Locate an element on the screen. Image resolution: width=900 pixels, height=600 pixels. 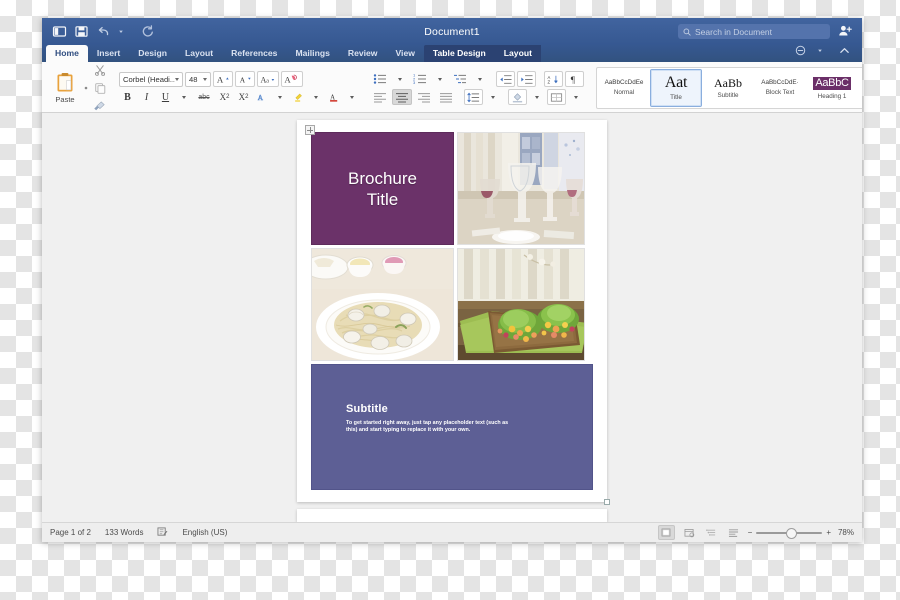
borders-button is located at coordinates (556, 97).